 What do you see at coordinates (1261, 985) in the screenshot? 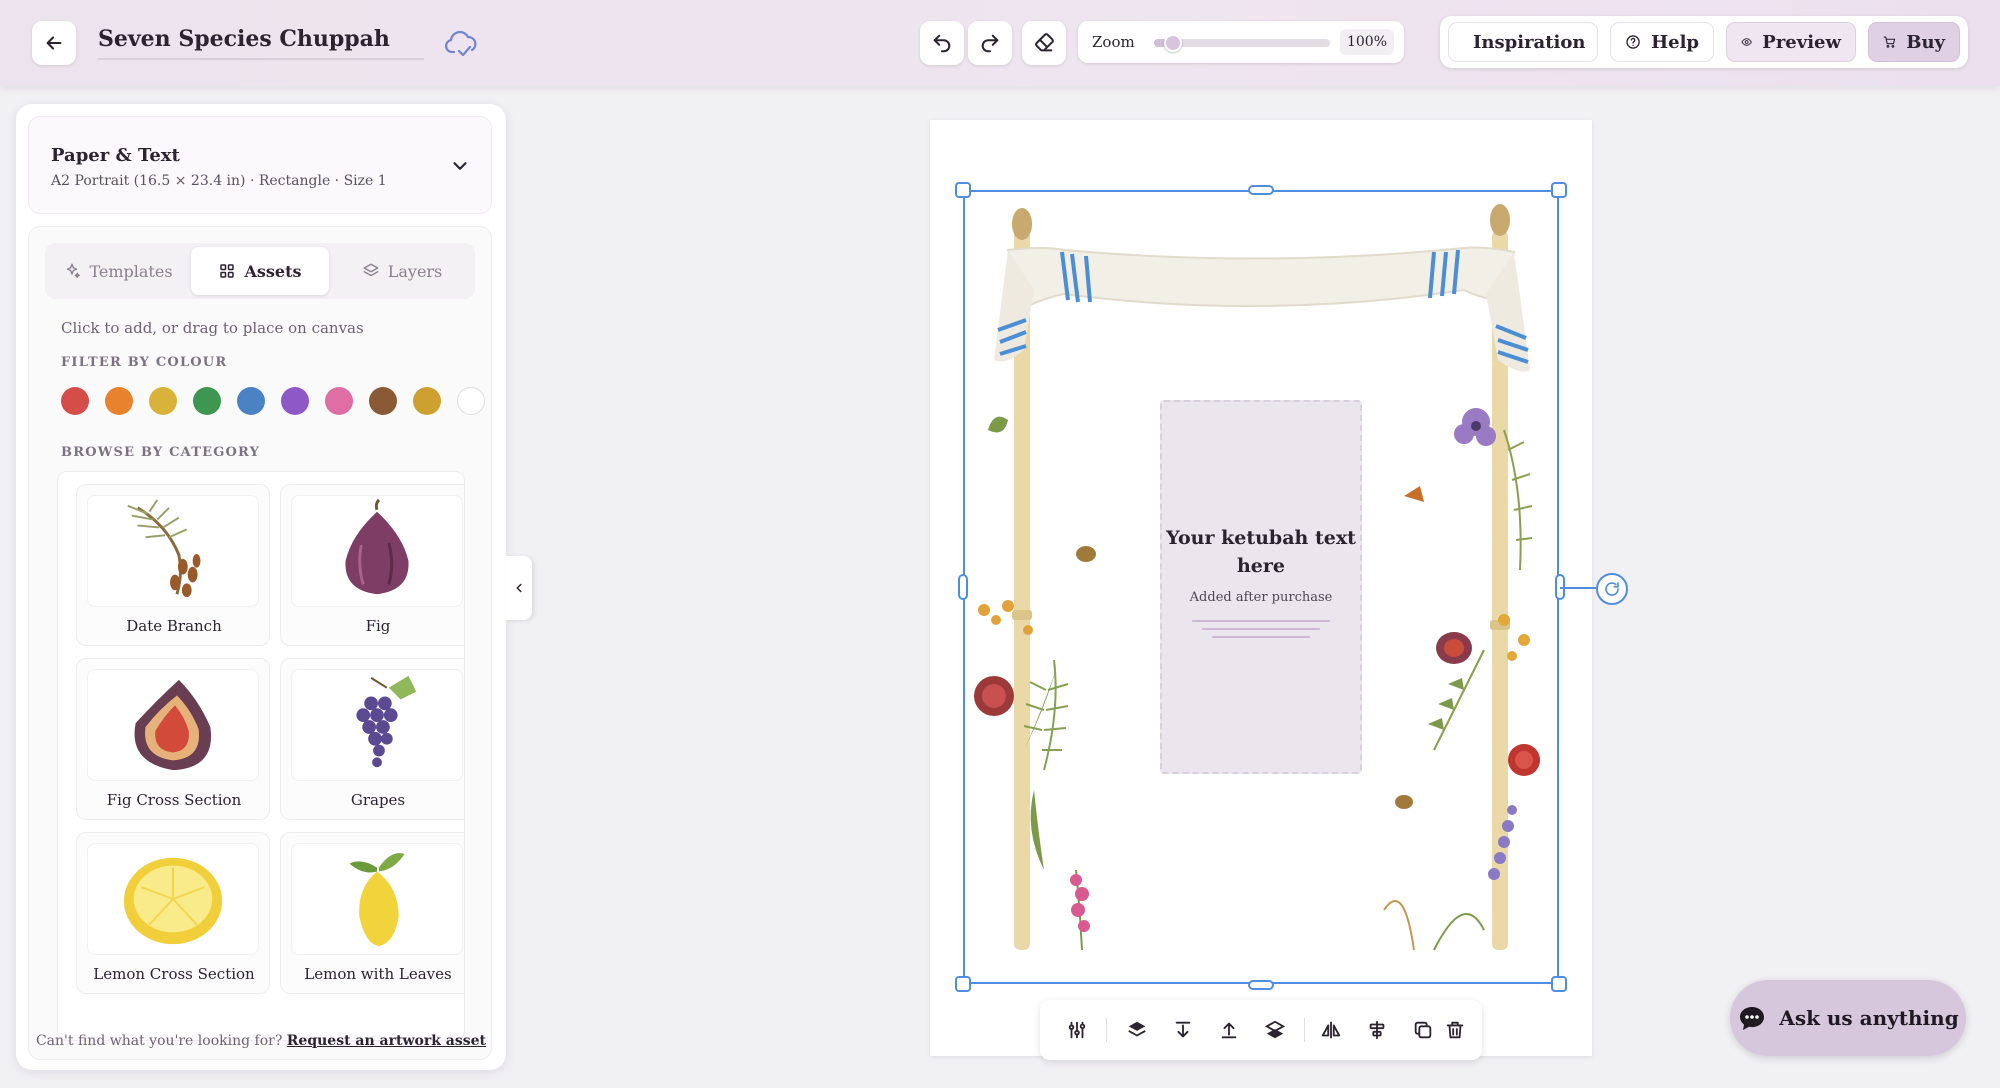
I see `resize-handle-bottom` at bounding box center [1261, 985].